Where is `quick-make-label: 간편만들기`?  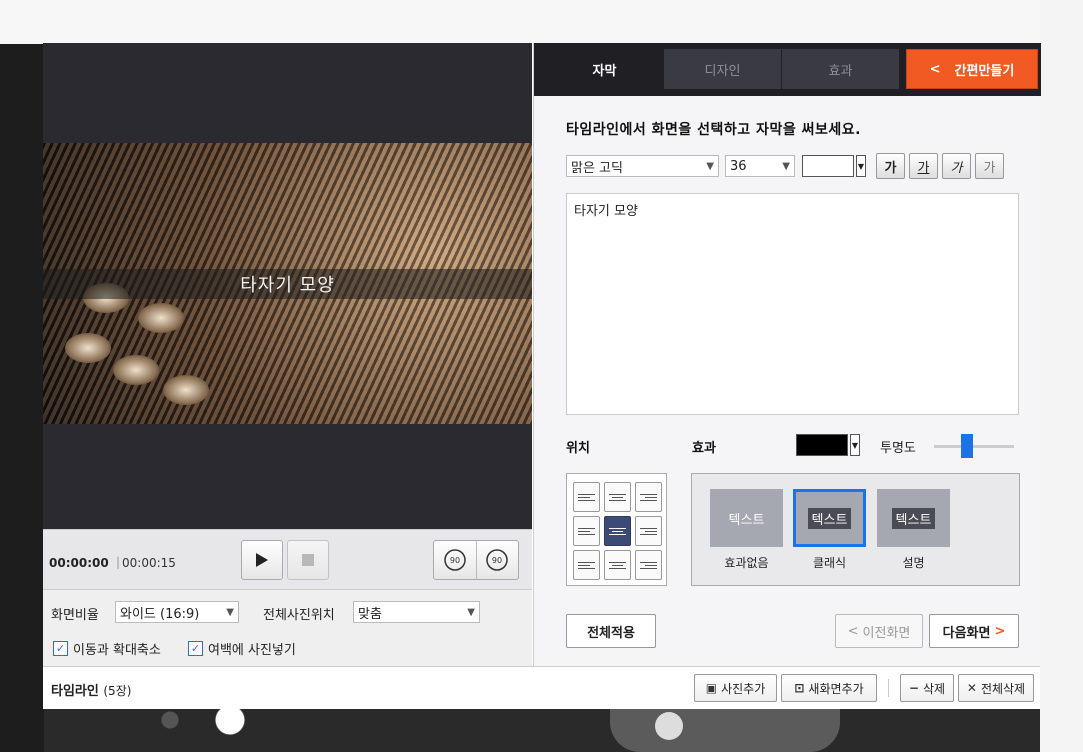
quick-make-label: 간편만들기 is located at coordinates (984, 71).